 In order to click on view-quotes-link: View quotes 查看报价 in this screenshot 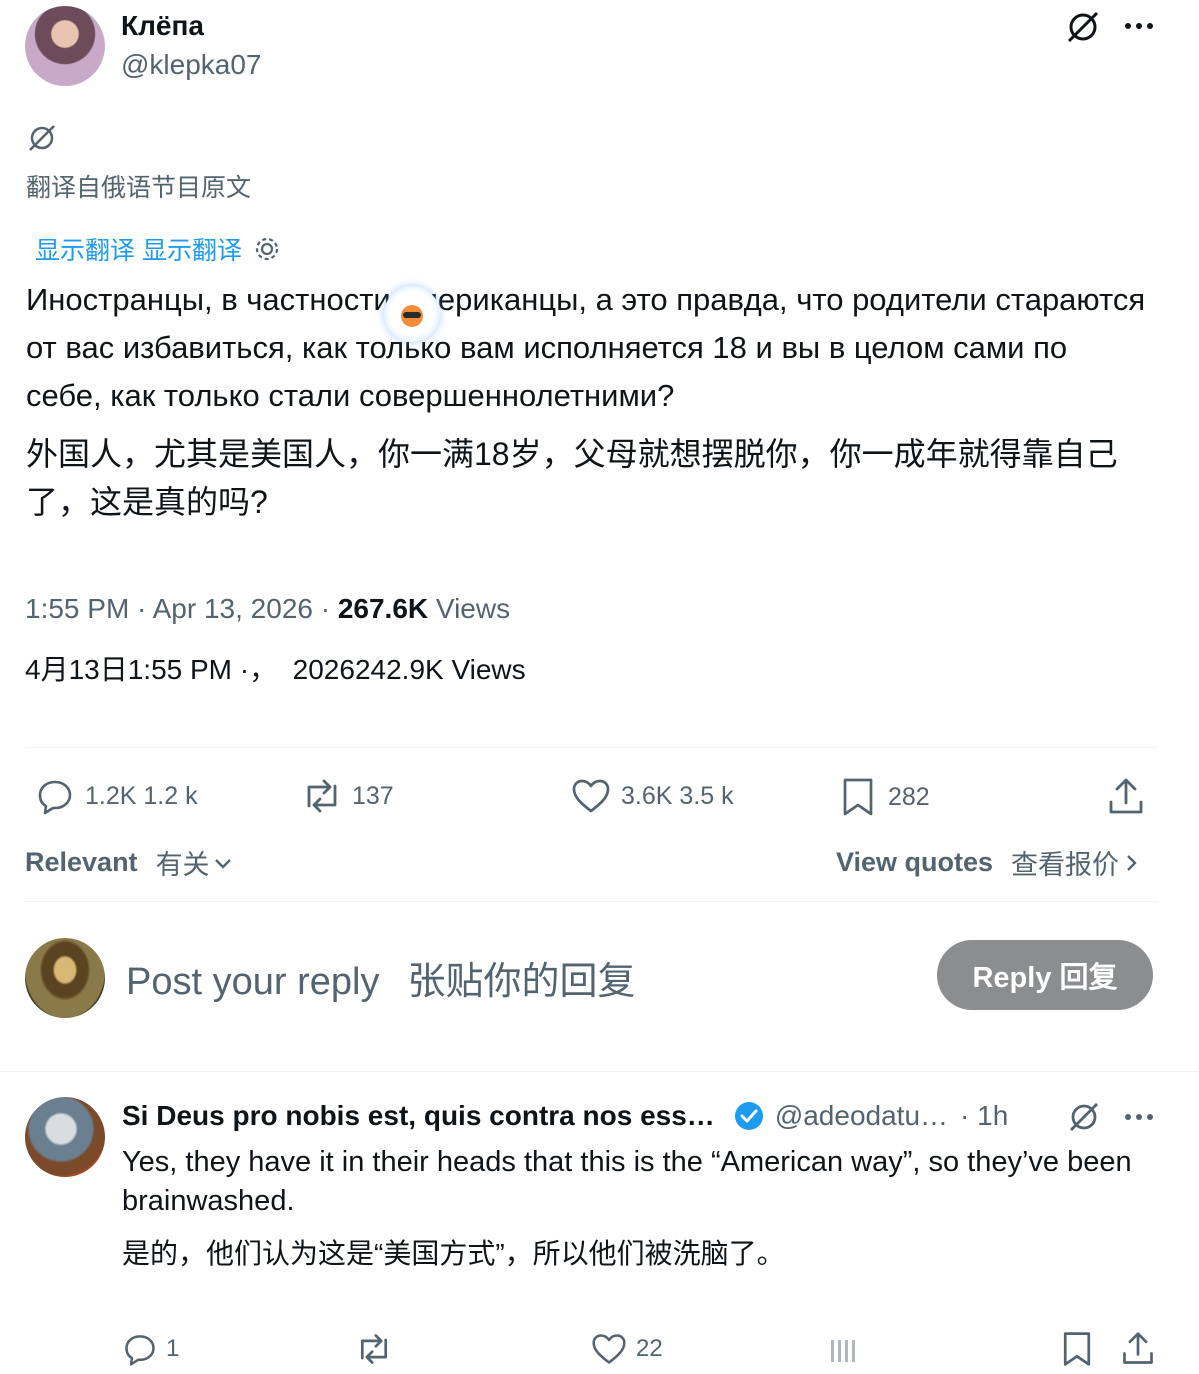, I will do `click(987, 862)`.